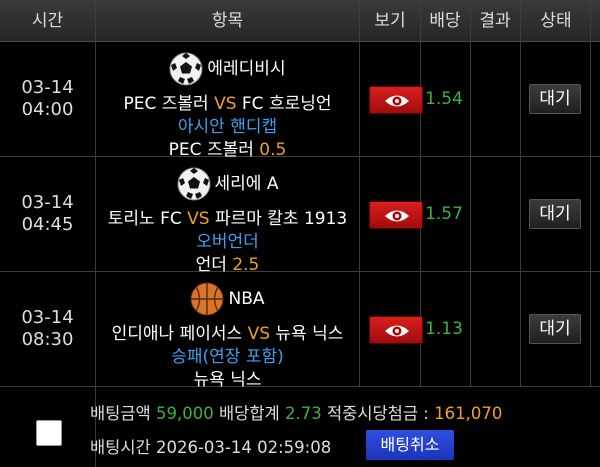 Image resolution: width=600 pixels, height=467 pixels. Describe the element at coordinates (556, 21) in the screenshot. I see `header-status: 상태` at that location.